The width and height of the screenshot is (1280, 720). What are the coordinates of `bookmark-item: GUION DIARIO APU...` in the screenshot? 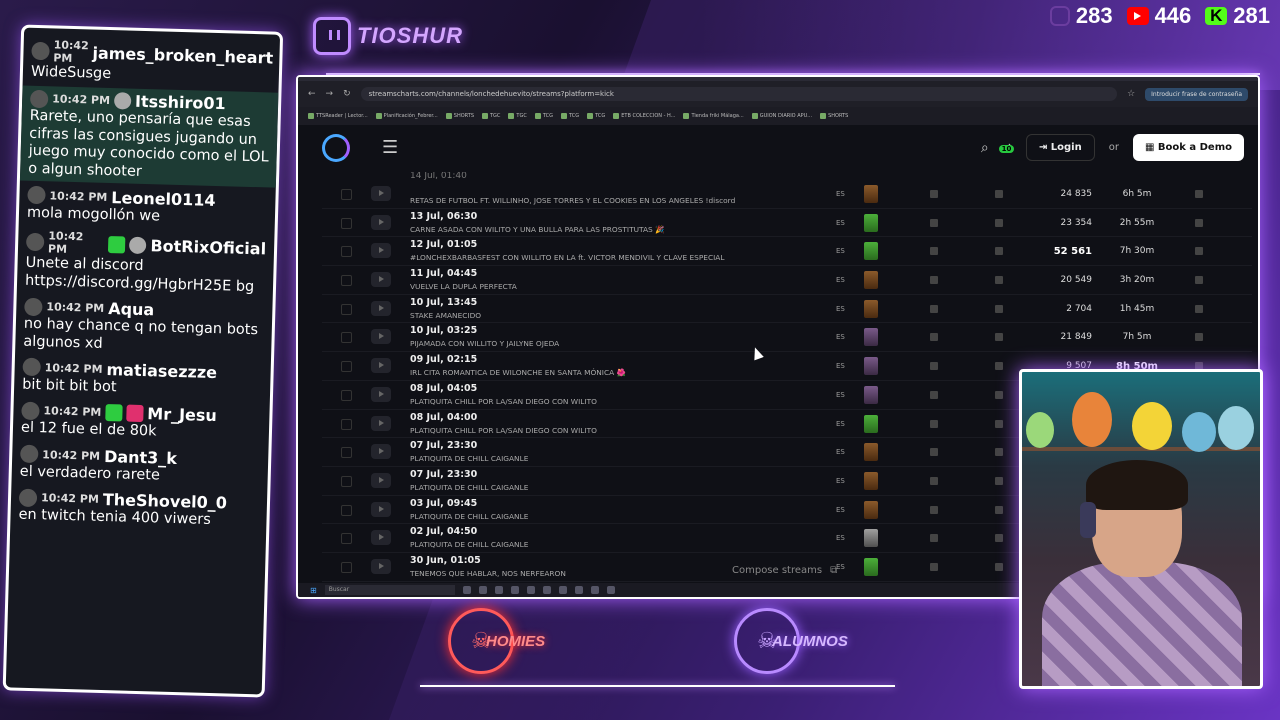 It's located at (781, 116).